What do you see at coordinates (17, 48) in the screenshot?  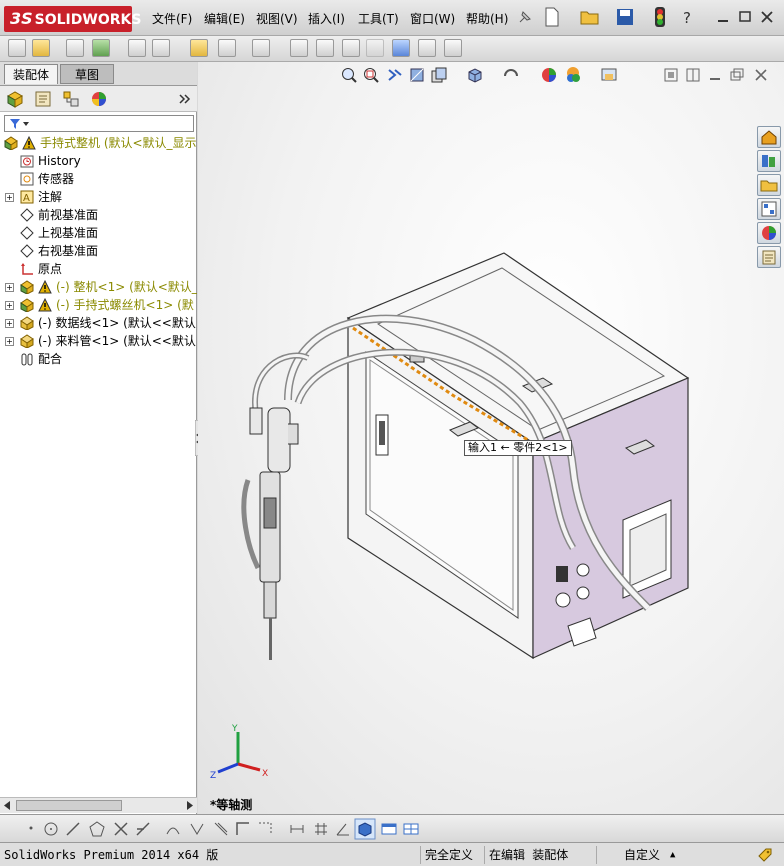 I see `new-assembly-icon` at bounding box center [17, 48].